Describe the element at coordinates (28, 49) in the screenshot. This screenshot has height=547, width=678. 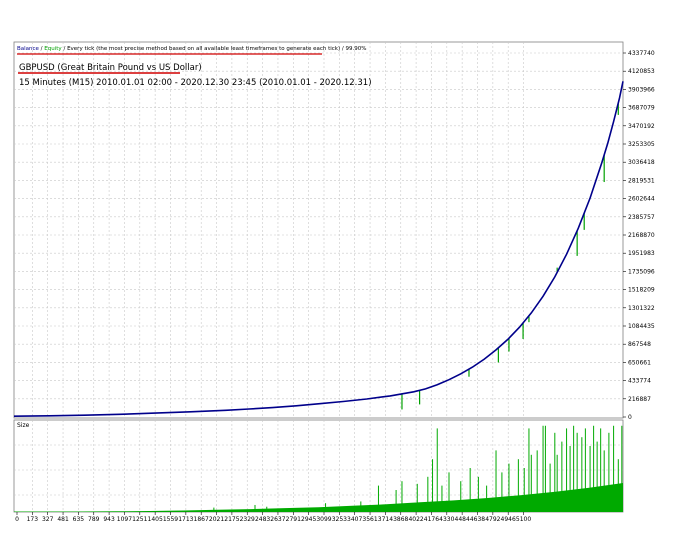
I see `header-balance: Balance` at that location.